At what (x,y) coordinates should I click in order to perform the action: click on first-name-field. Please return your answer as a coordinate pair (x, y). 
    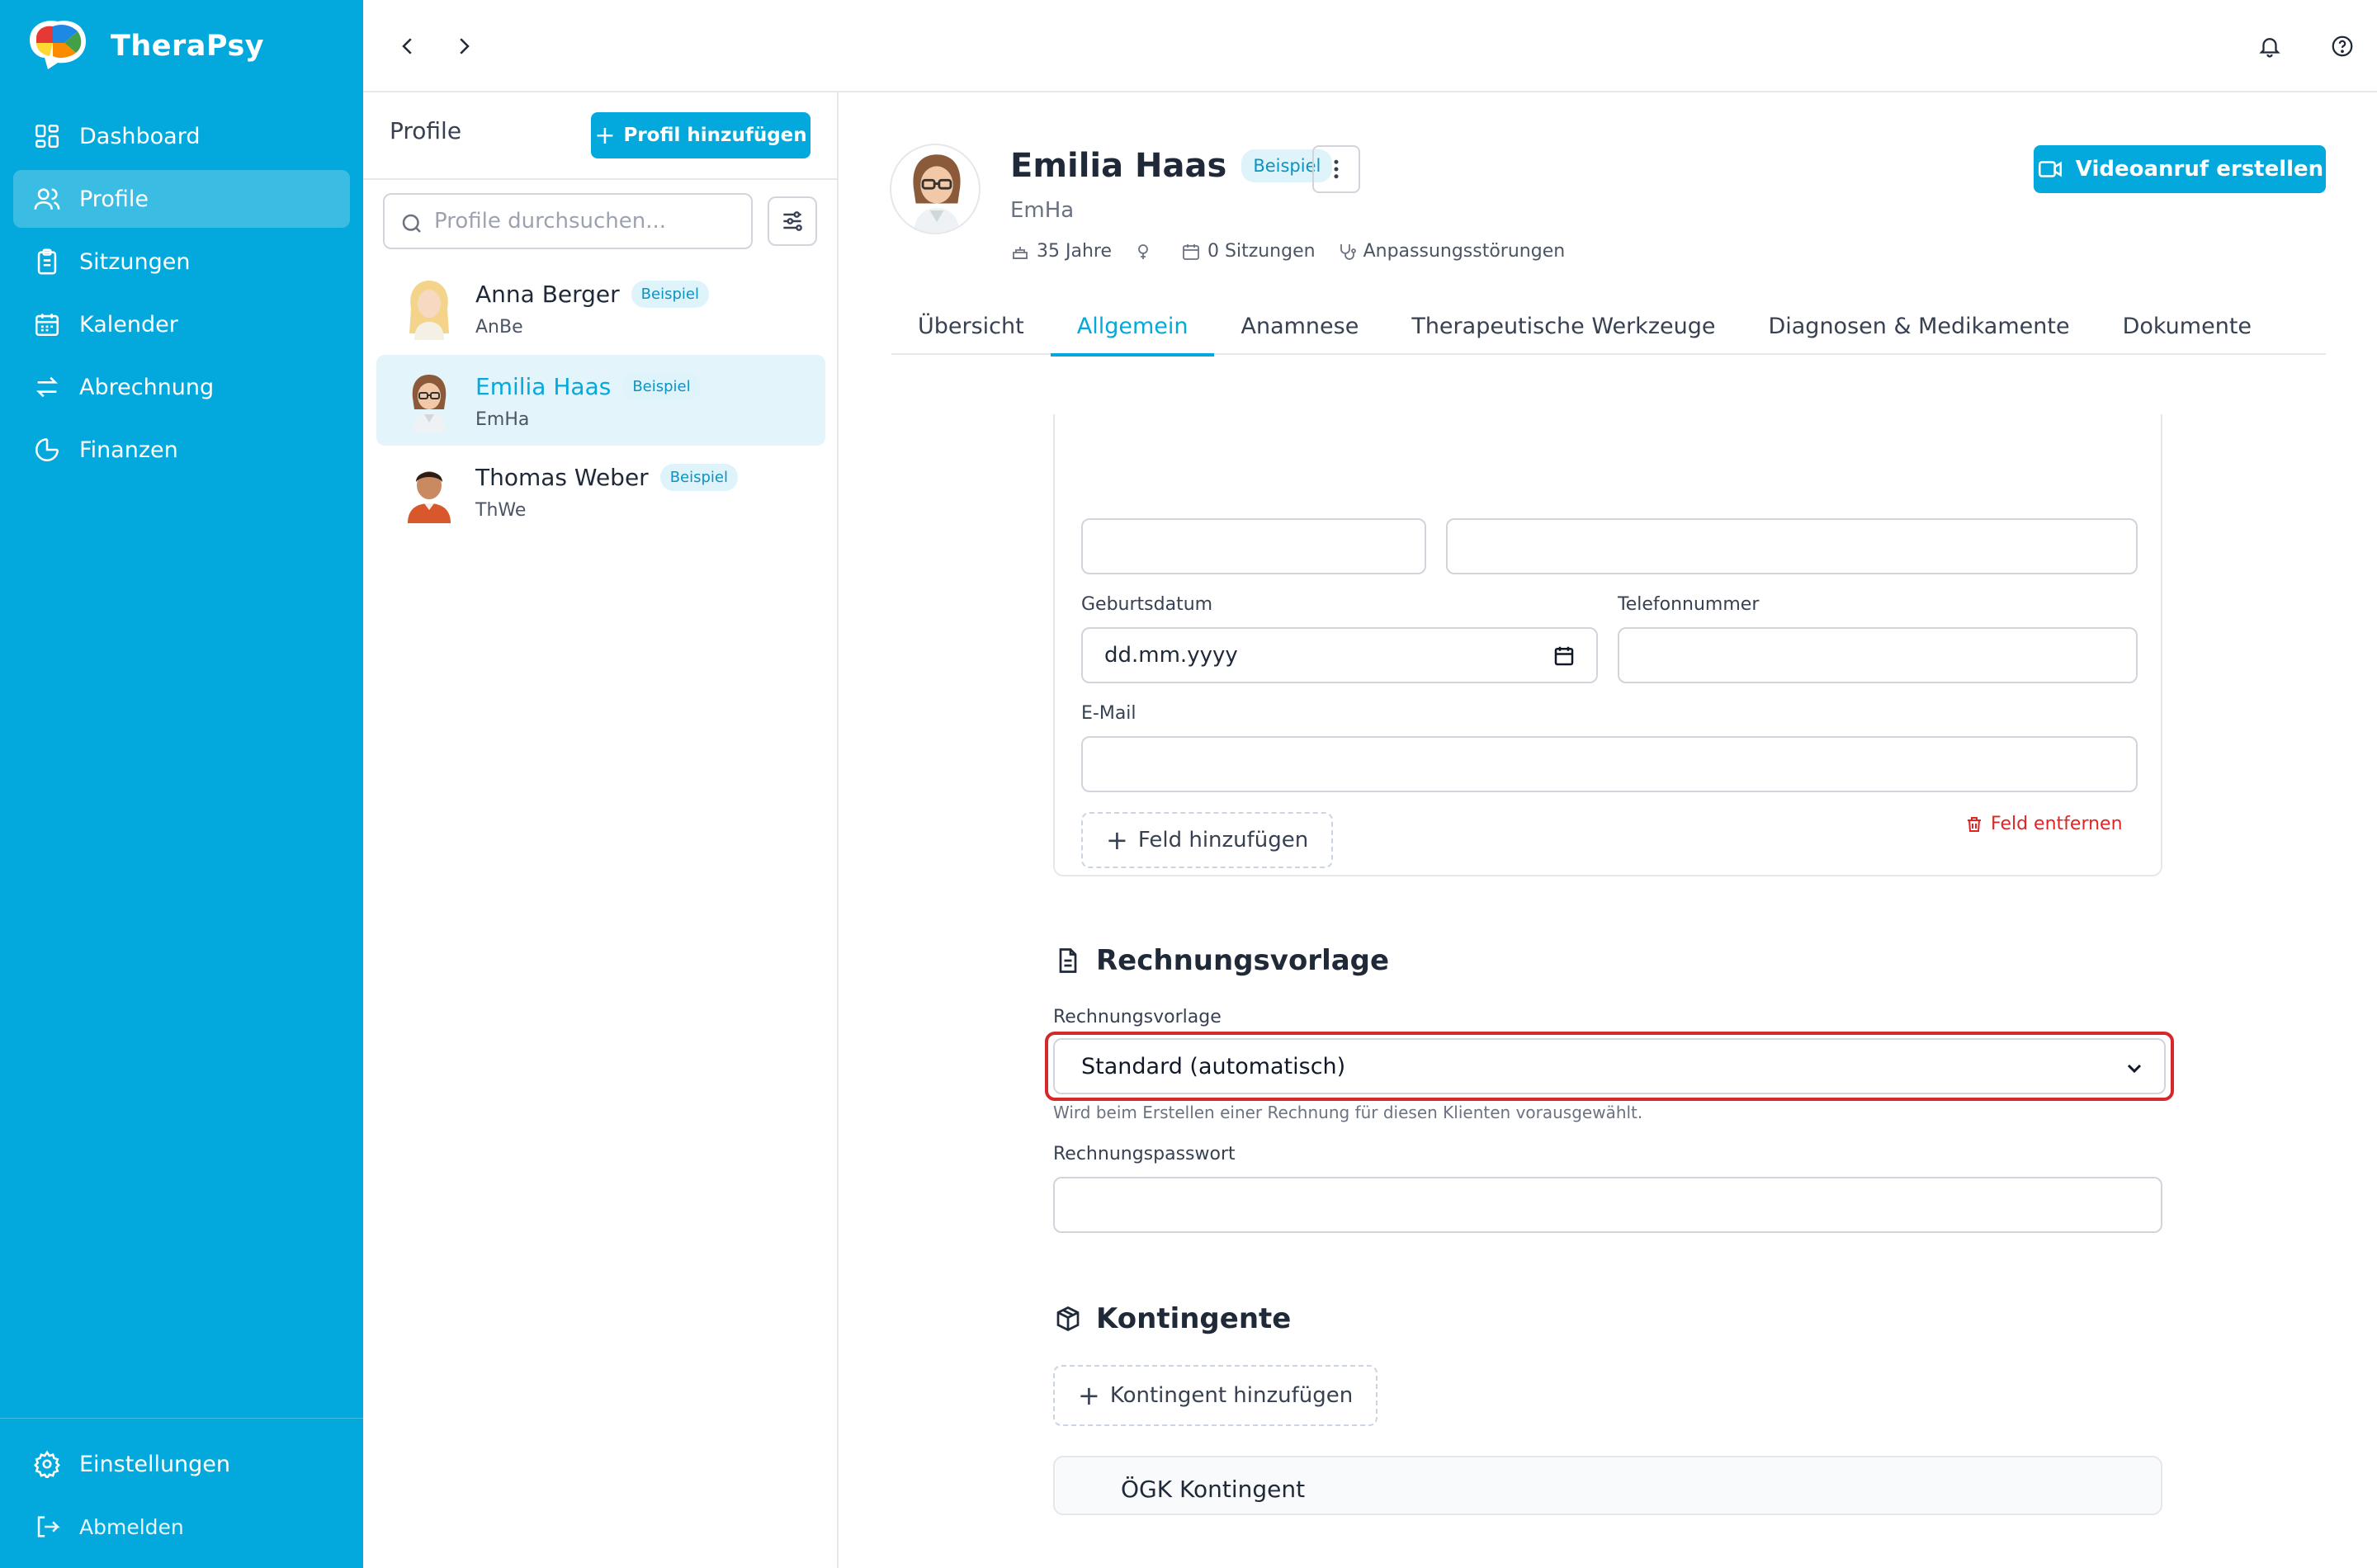
    Looking at the image, I should click on (1253, 546).